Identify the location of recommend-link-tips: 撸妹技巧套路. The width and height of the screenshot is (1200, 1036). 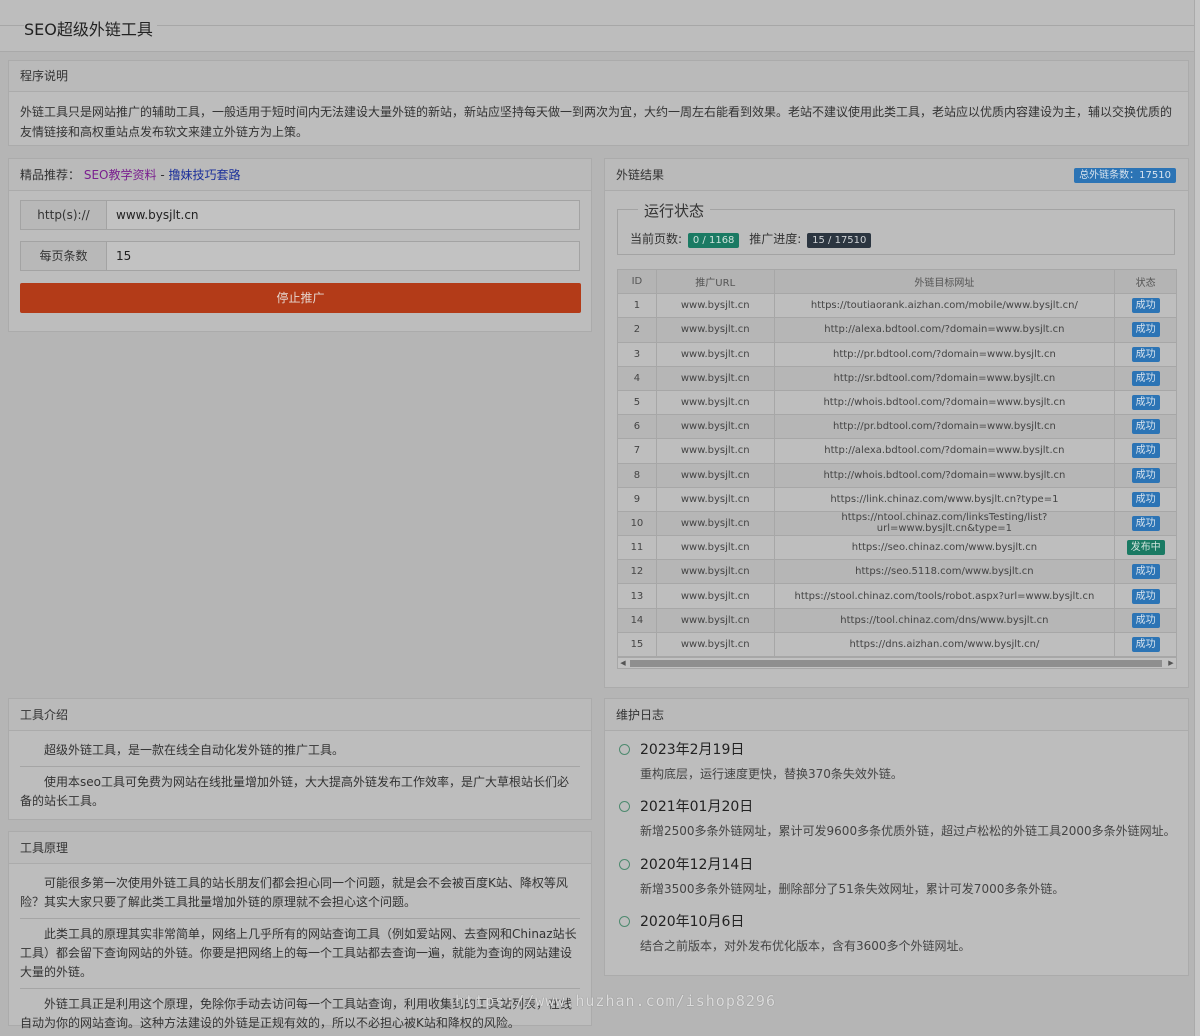
(205, 175).